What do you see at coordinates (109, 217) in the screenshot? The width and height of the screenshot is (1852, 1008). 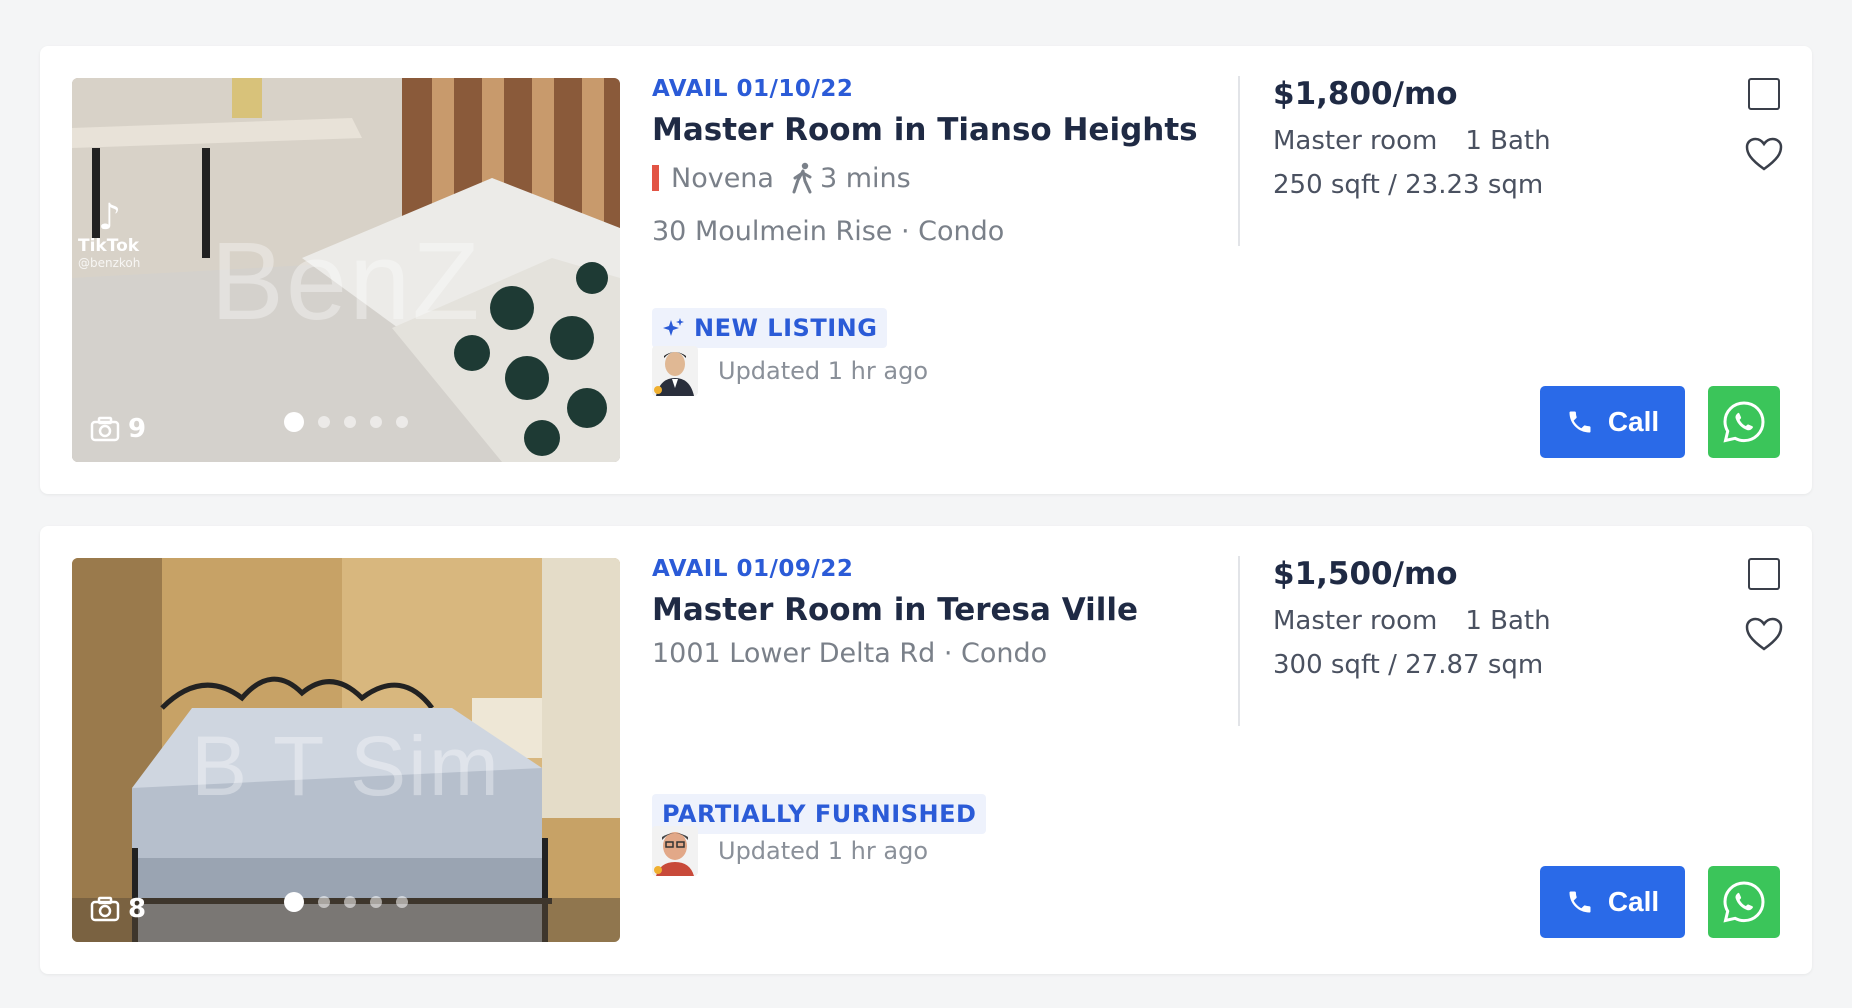 I see `tiktok-icon: ♪` at bounding box center [109, 217].